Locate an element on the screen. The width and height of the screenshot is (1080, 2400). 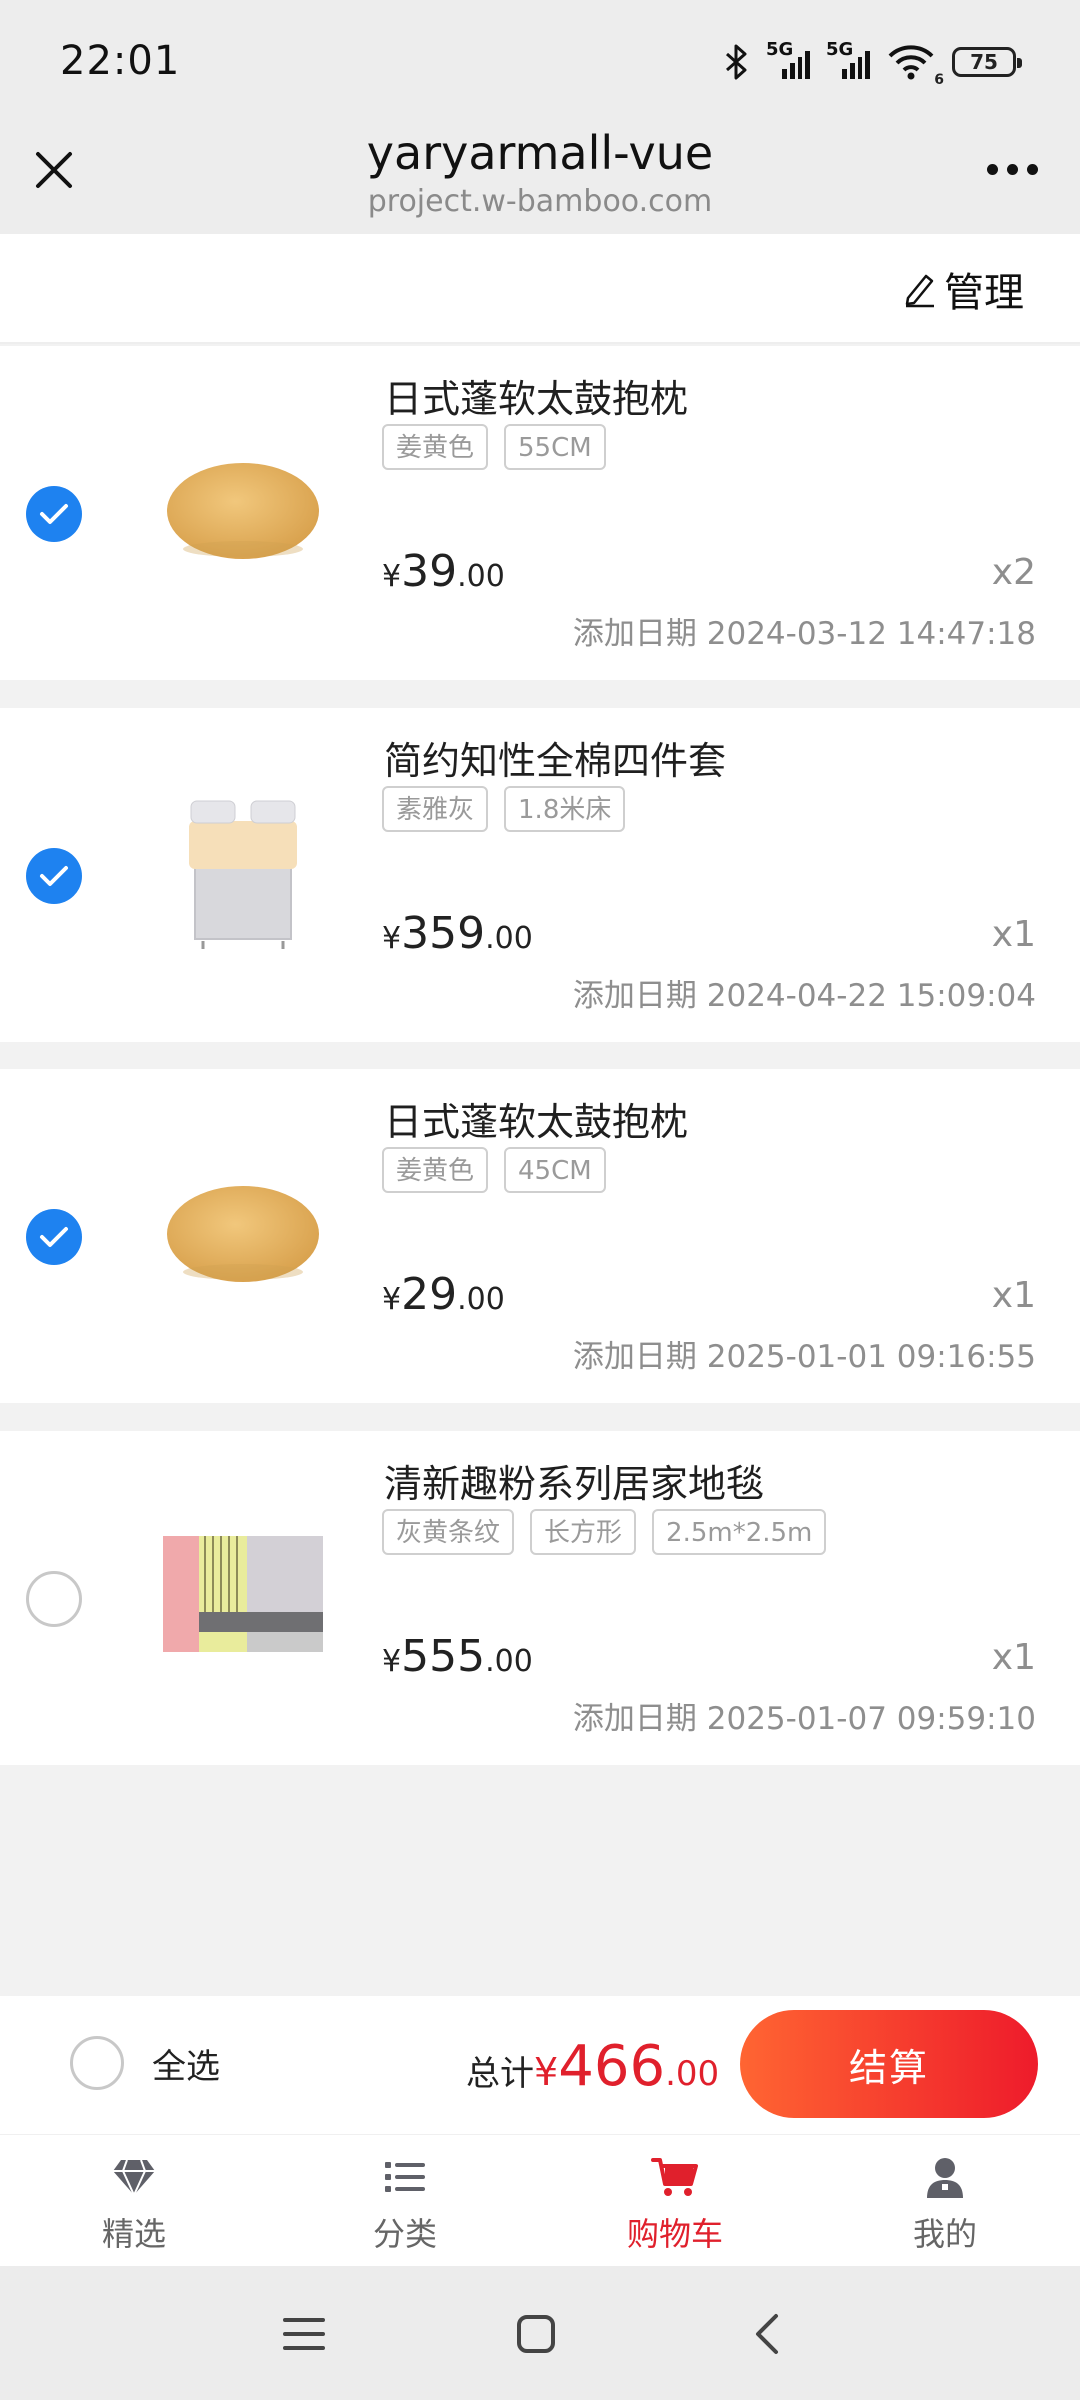
diamond-icon is located at coordinates (134, 2177).